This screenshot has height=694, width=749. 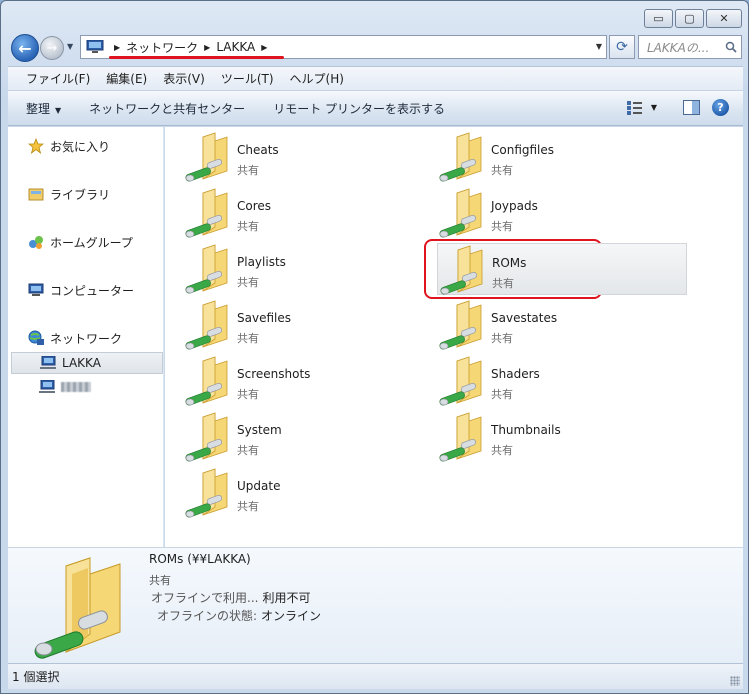 I want to click on folder-name: ROMs, so click(x=509, y=263).